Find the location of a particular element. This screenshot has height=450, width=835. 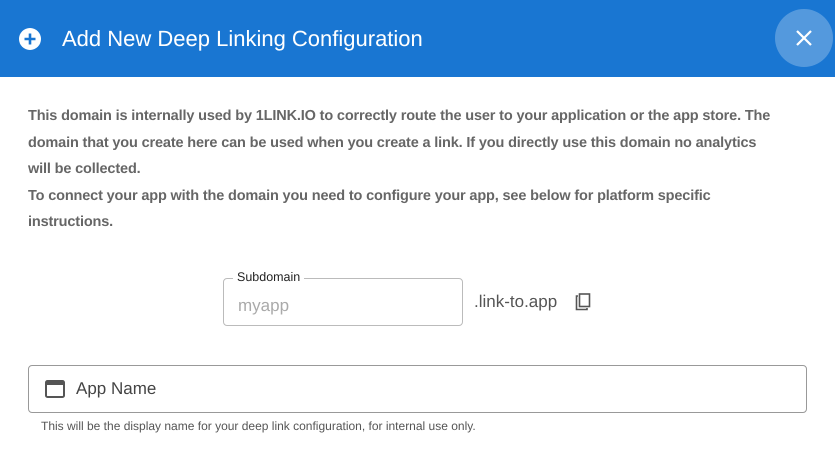

field-label: Subdomain is located at coordinates (268, 277).